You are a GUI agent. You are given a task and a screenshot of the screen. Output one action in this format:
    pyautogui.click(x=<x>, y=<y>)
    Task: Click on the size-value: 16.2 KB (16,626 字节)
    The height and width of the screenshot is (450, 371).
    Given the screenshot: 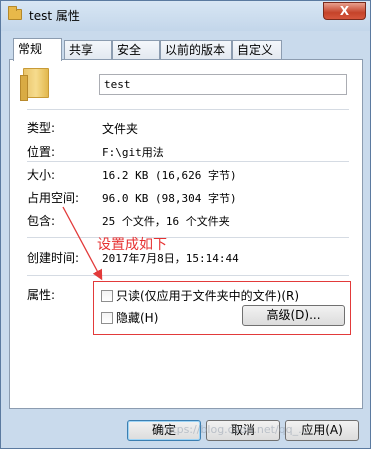 What is the action you would take?
    pyautogui.click(x=169, y=175)
    